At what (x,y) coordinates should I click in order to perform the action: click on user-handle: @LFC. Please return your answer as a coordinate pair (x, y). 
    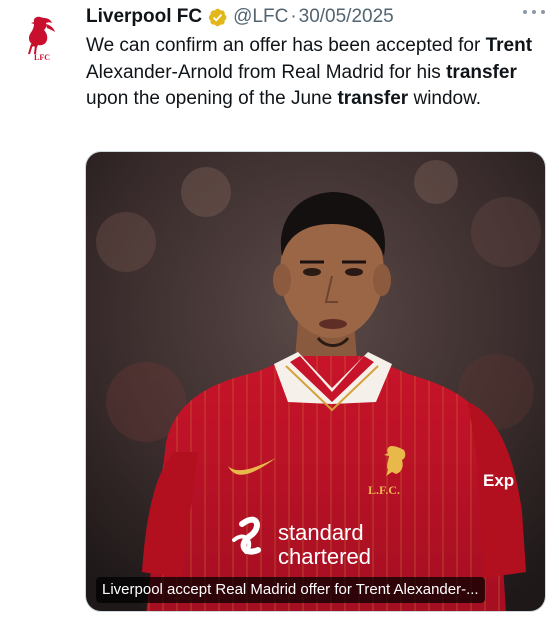
    Looking at the image, I should click on (260, 17).